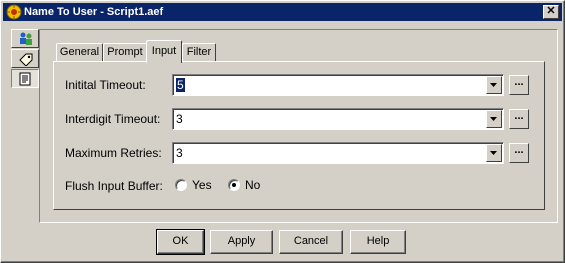 Image resolution: width=565 pixels, height=263 pixels. I want to click on app-icon, so click(14, 12).